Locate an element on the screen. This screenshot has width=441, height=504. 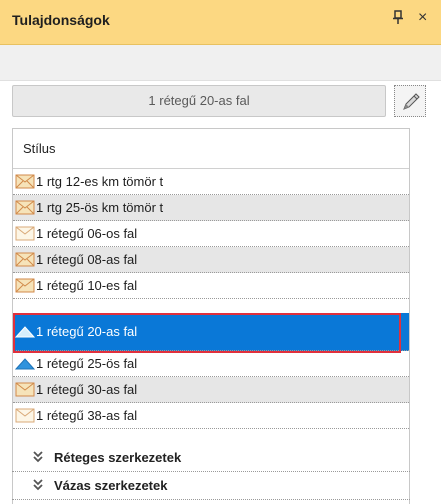
list-item: 1 rétegű 38-as fal is located at coordinates (211, 416).